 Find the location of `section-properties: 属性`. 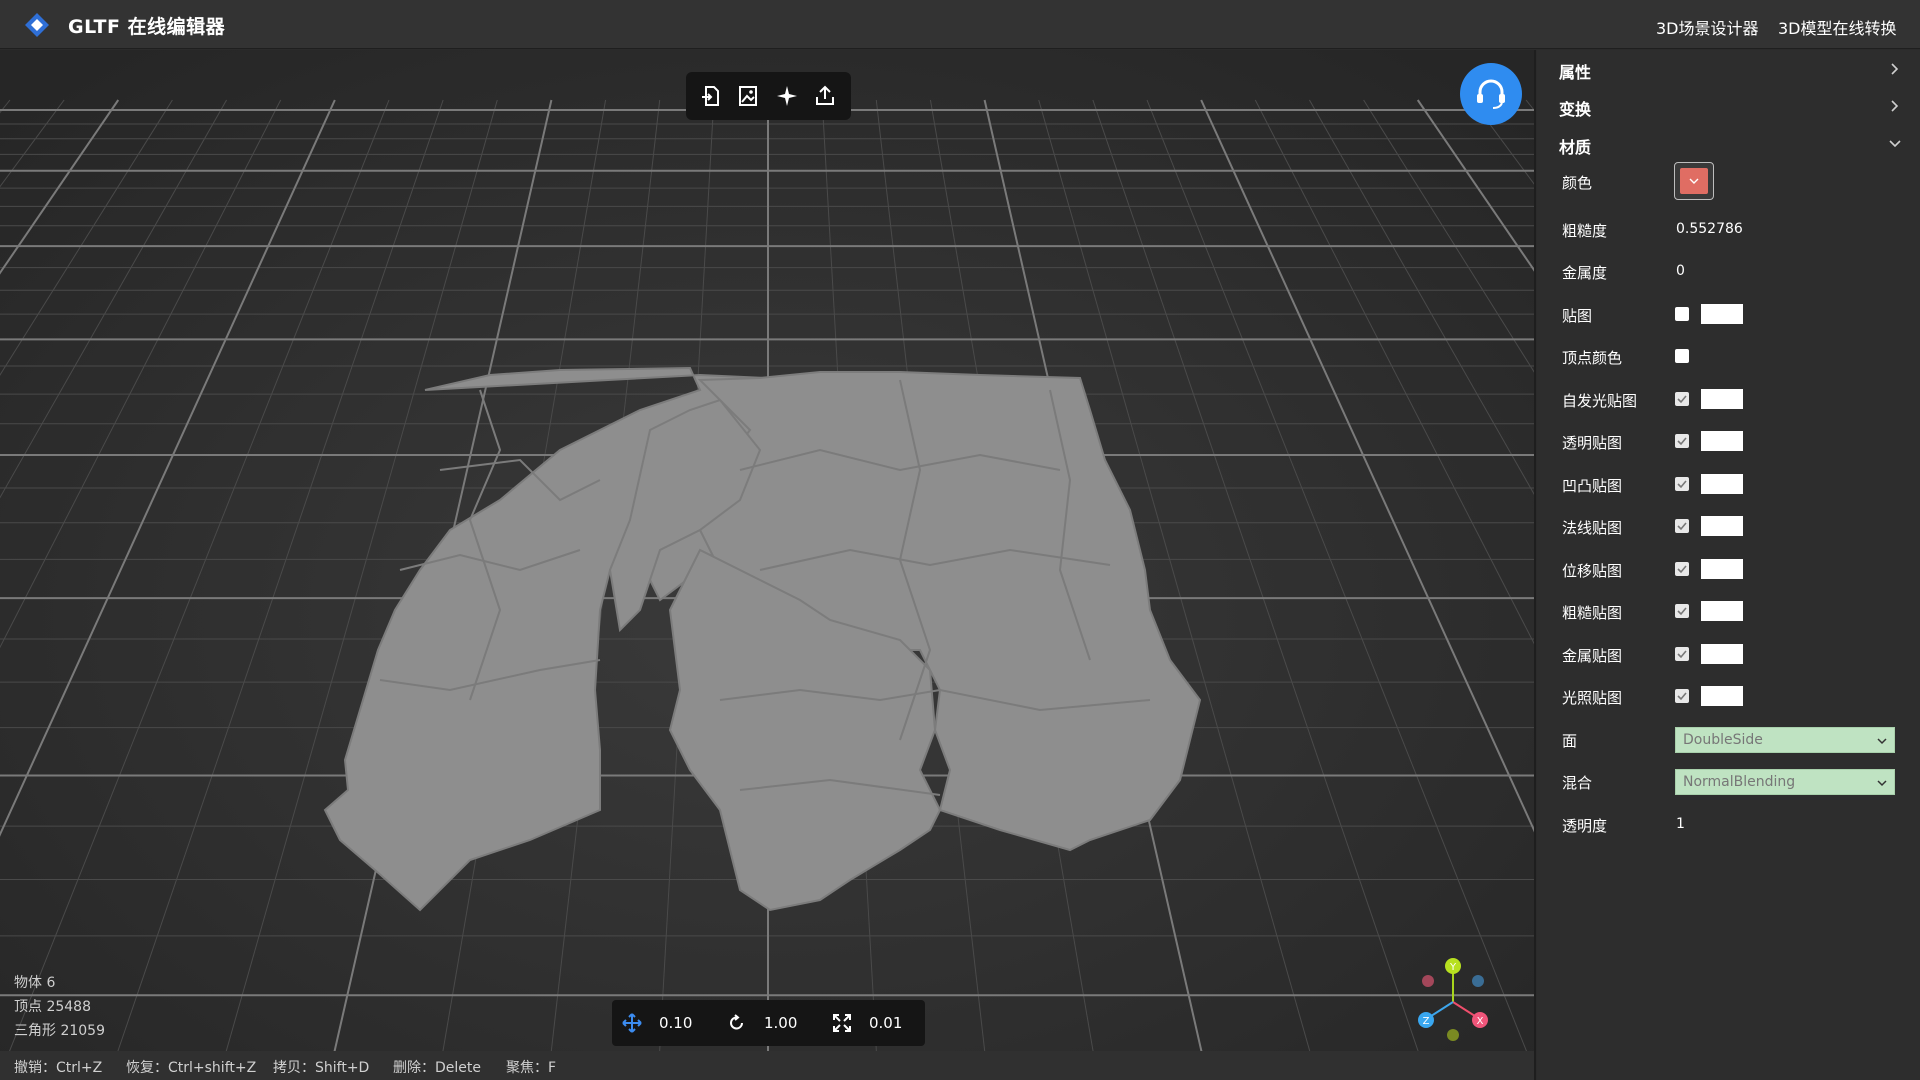

section-properties: 属性 is located at coordinates (1729, 70).